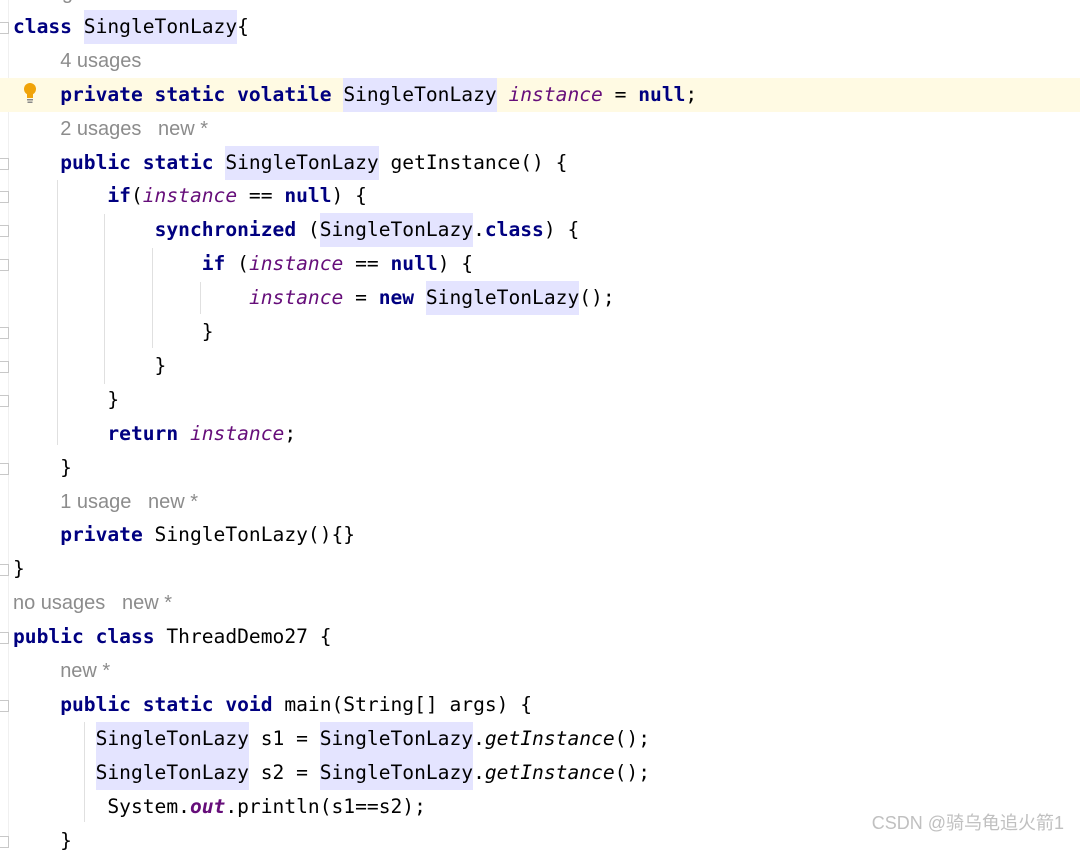 This screenshot has height=858, width=1080. I want to click on lightbulb-icon, so click(30, 93).